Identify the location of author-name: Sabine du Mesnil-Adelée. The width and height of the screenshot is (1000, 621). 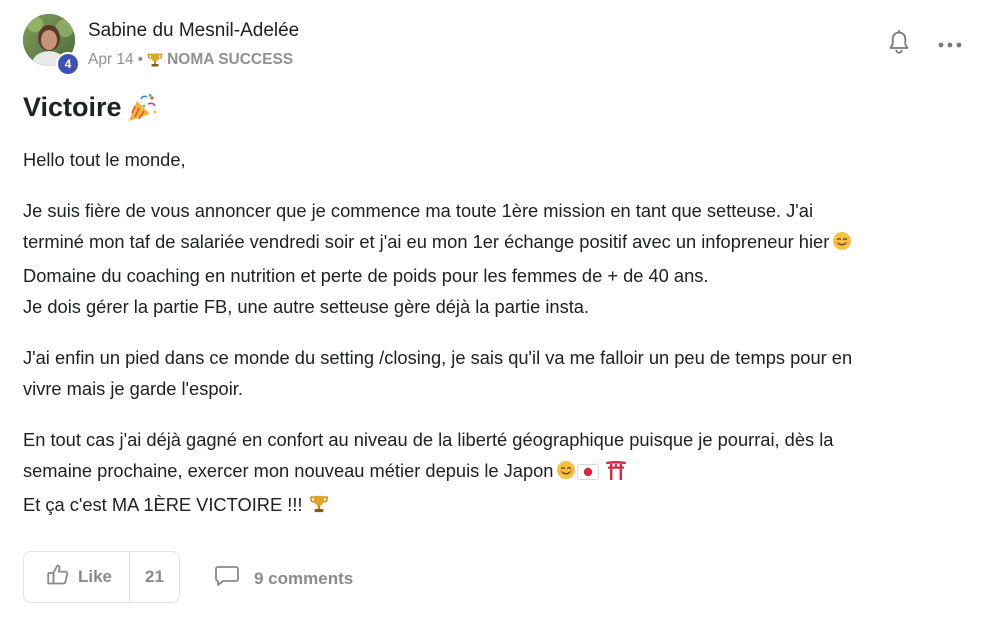
(193, 31).